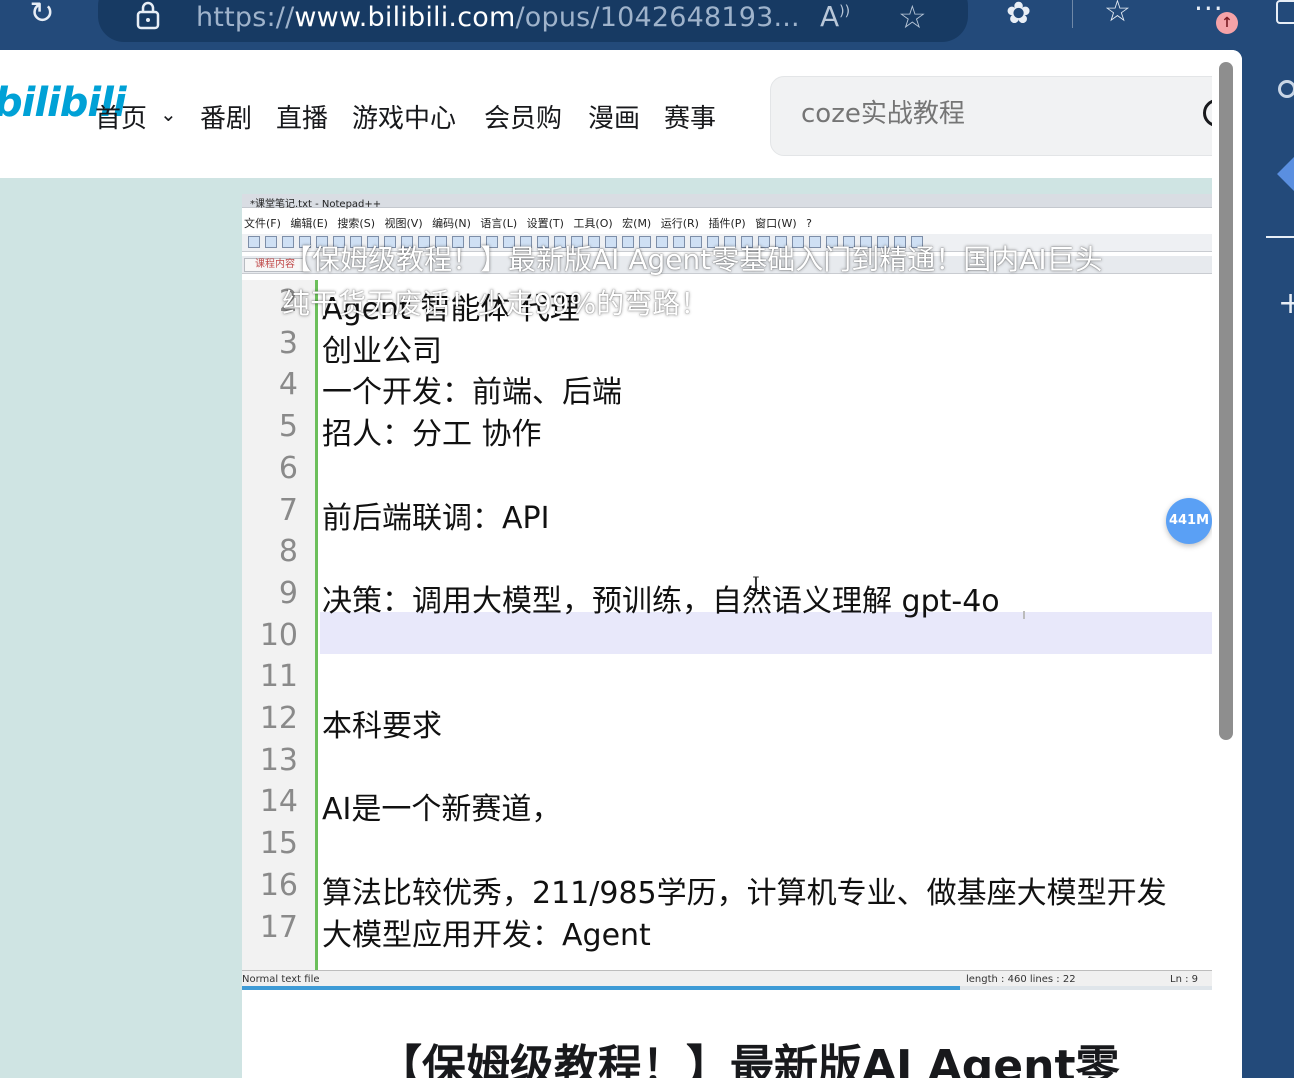 The height and width of the screenshot is (1078, 1294). What do you see at coordinates (472, 393) in the screenshot?
I see `code-line: 一个开发：前端、后端` at bounding box center [472, 393].